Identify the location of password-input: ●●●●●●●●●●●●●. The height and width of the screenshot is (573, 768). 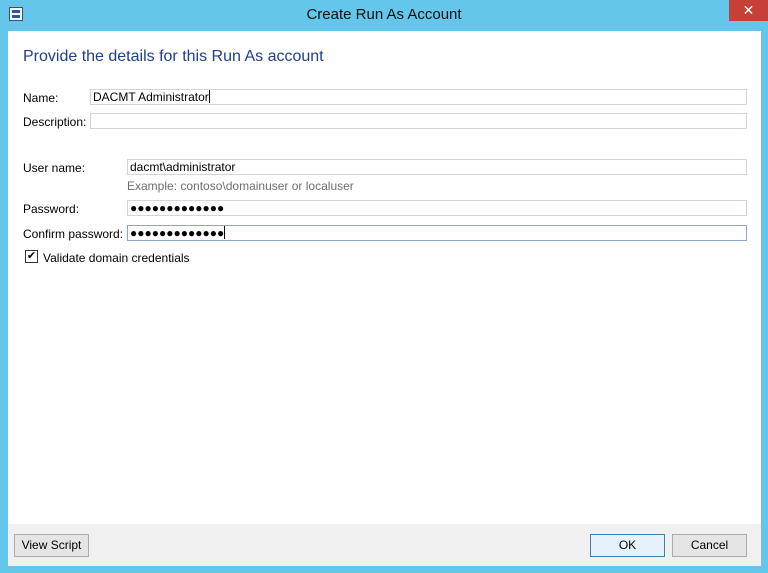
(437, 208).